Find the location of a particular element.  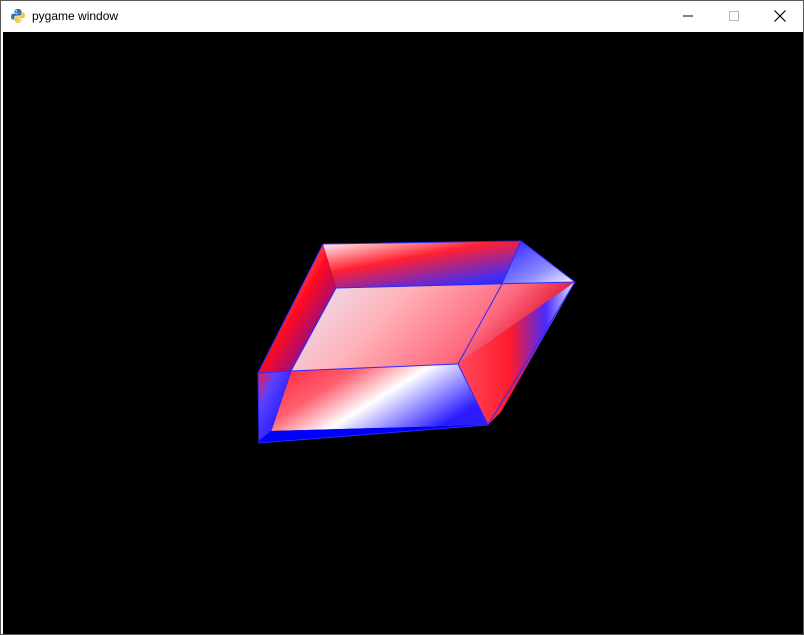

title-bar: pygame window is located at coordinates (402, 16).